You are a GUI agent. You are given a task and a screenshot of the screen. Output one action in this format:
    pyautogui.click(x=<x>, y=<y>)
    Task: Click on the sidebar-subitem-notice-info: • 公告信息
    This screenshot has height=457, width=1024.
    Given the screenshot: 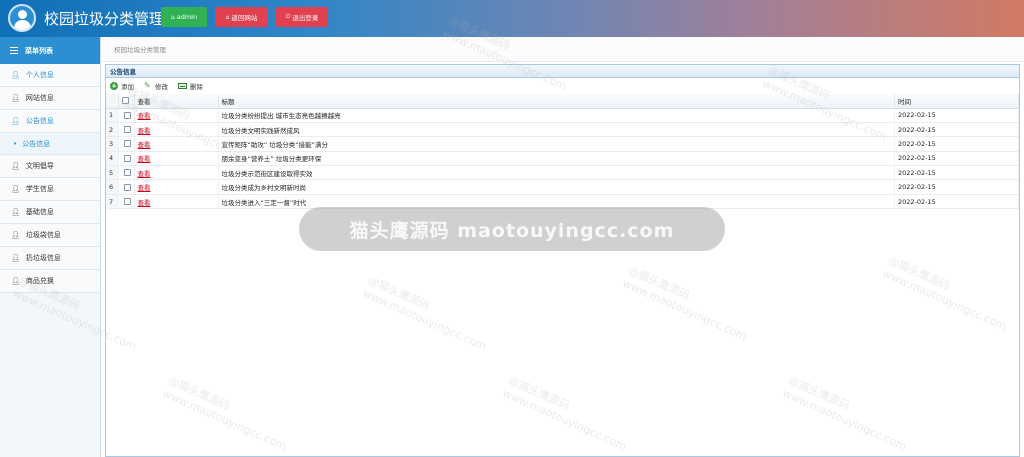 What is the action you would take?
    pyautogui.click(x=50, y=144)
    